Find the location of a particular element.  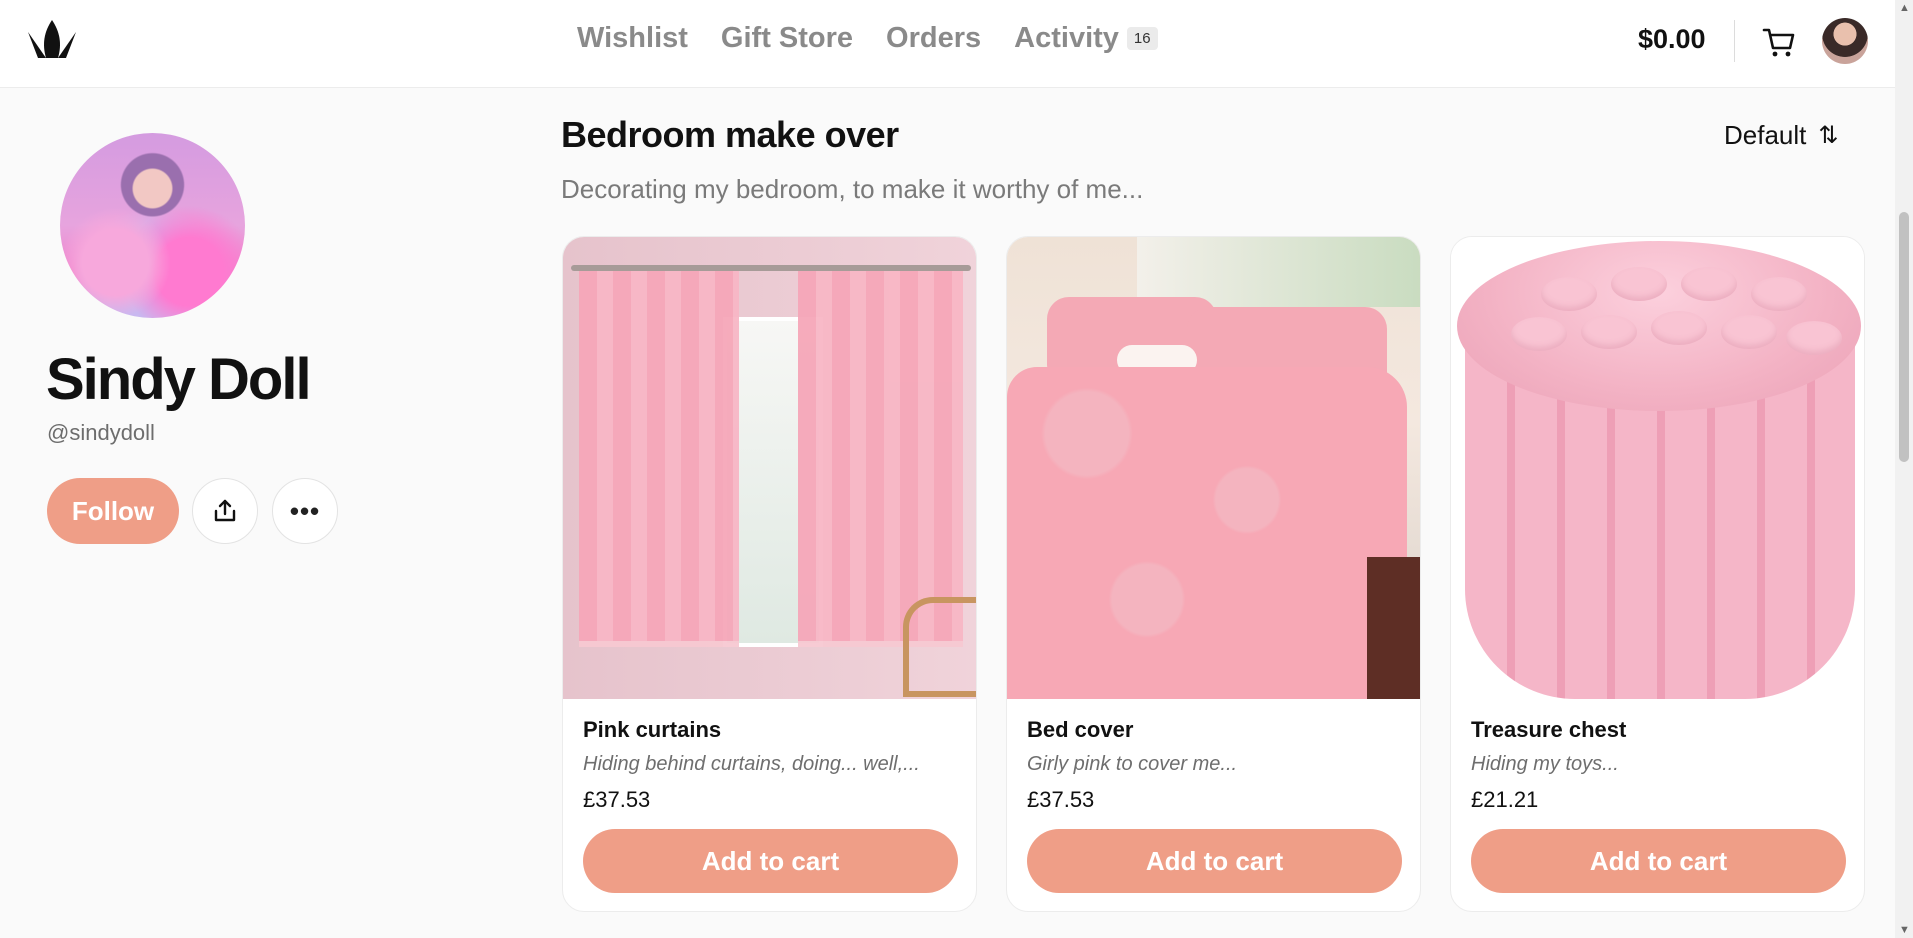

nav-orders-label: Orders is located at coordinates (934, 38).